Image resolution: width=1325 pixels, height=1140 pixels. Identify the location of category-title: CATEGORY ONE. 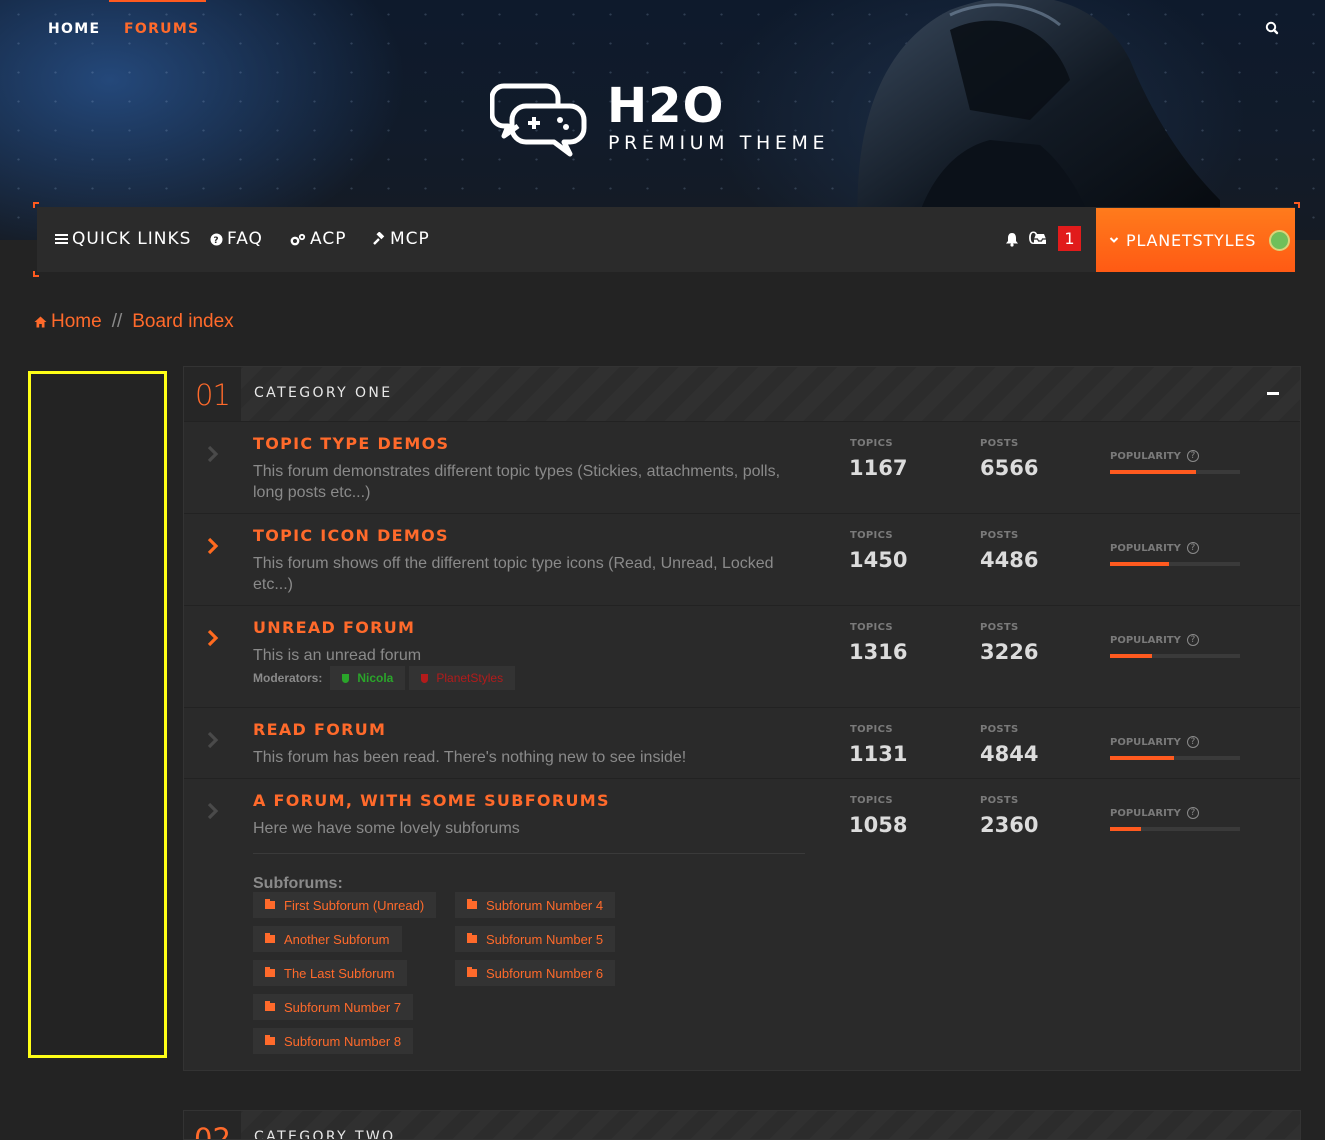
(323, 393).